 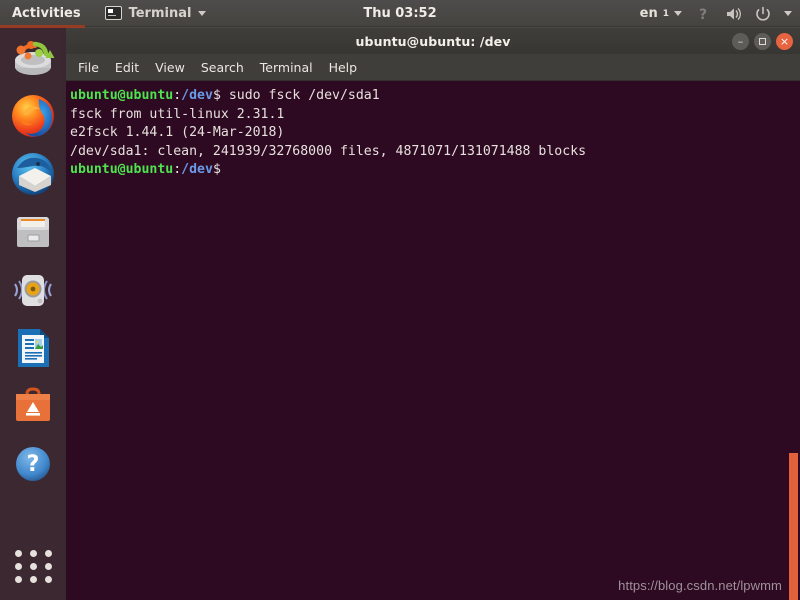 I want to click on activities-button: Activities, so click(x=45, y=14).